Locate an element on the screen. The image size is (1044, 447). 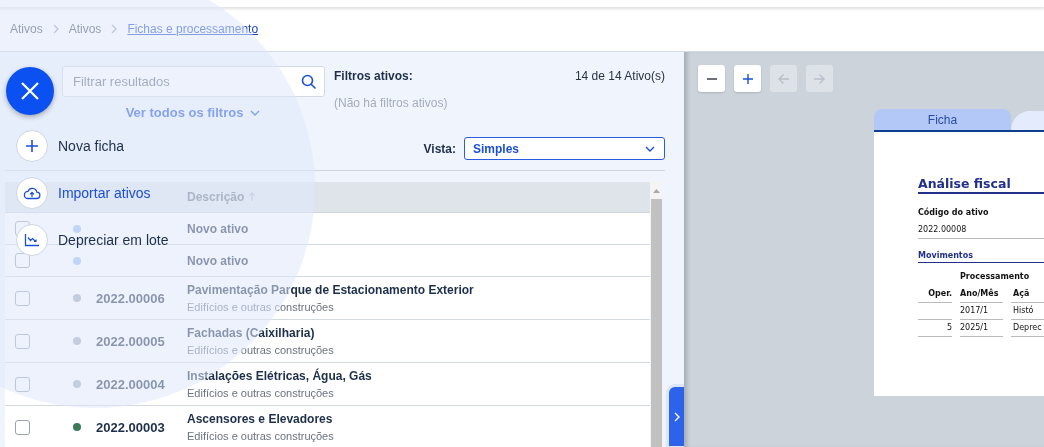
zoom-in-button is located at coordinates (747, 78).